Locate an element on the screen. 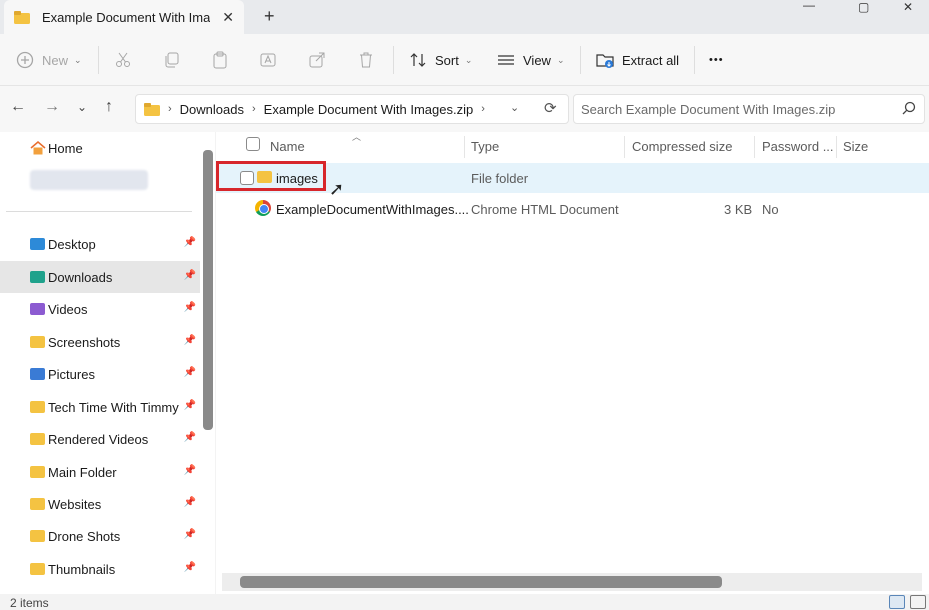 The width and height of the screenshot is (929, 610). sort-ascending-icon: ︿ is located at coordinates (357, 137).